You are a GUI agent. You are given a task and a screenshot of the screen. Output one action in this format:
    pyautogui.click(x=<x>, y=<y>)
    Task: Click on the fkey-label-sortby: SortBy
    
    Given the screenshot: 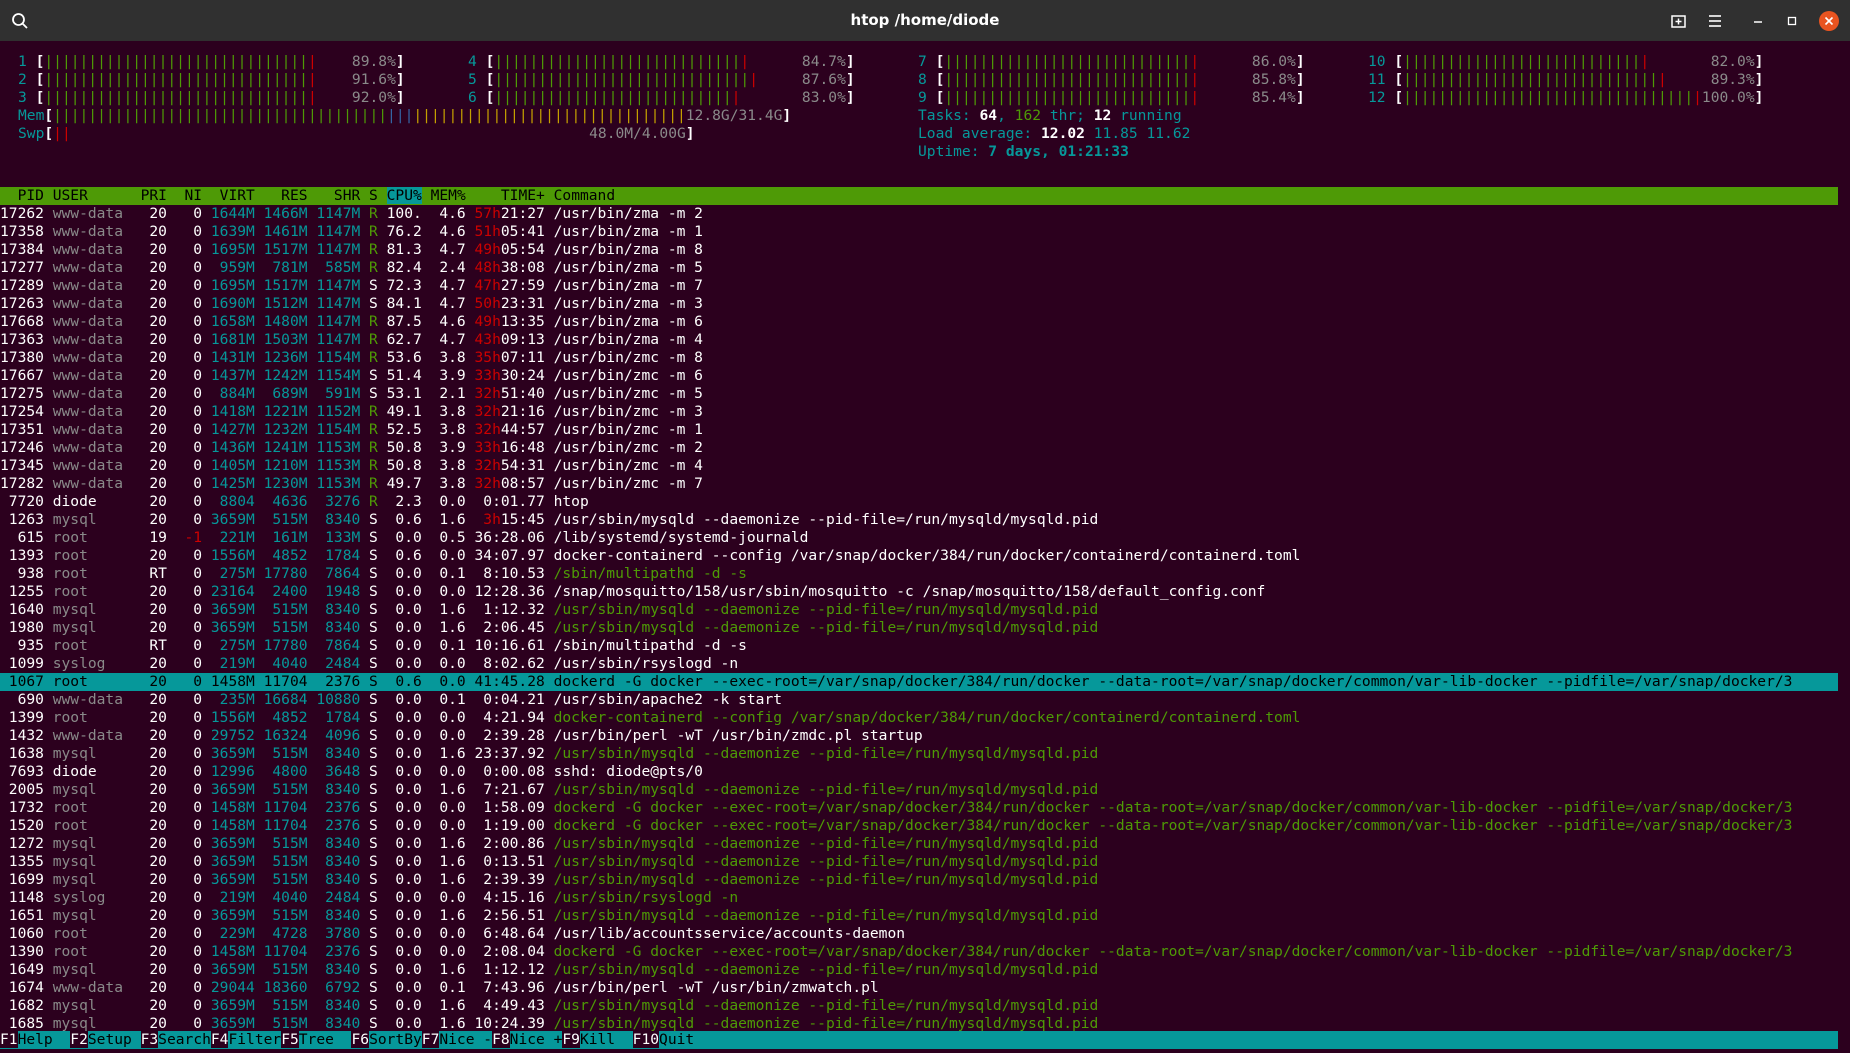 What is the action you would take?
    pyautogui.click(x=395, y=1039)
    